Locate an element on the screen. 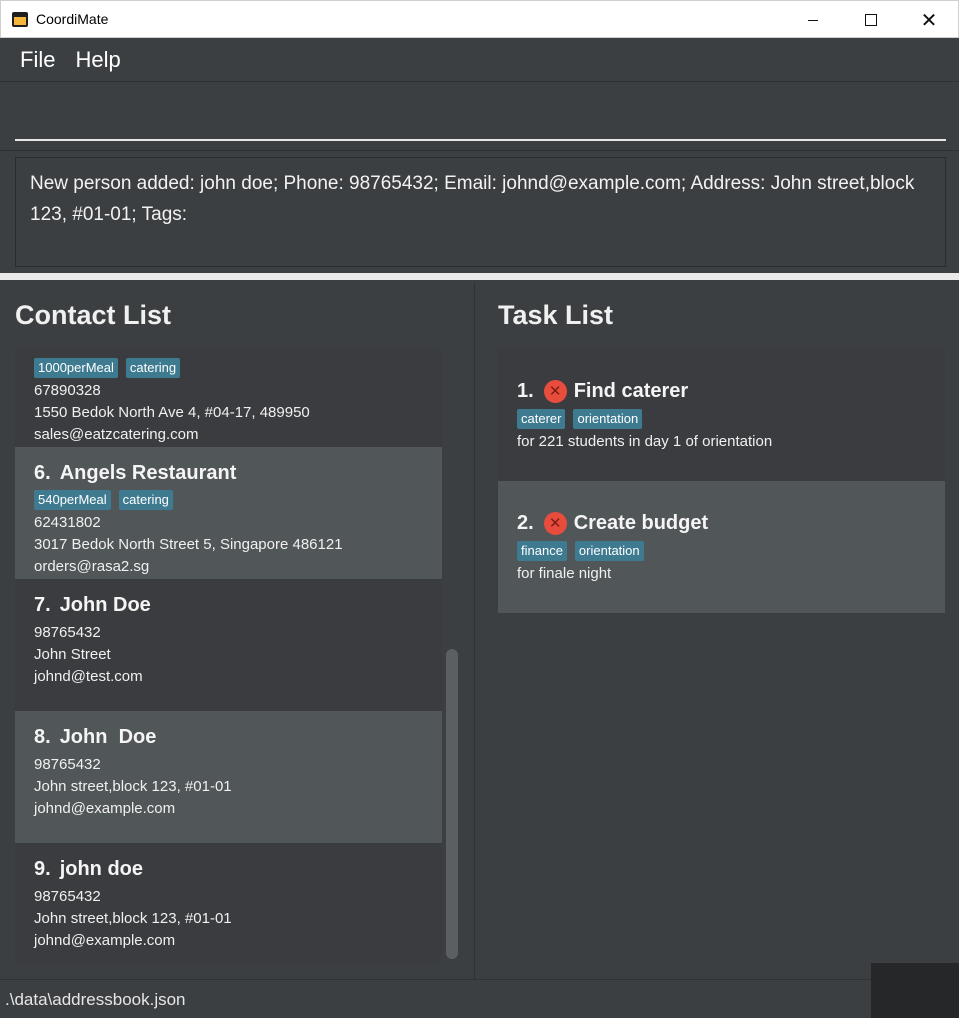 This screenshot has height=1018, width=959. command-box is located at coordinates (479, 117).